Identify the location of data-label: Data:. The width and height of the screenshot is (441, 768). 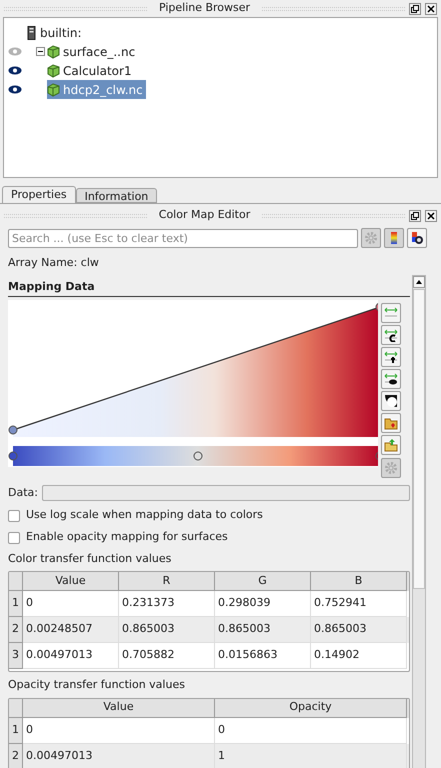
(23, 493).